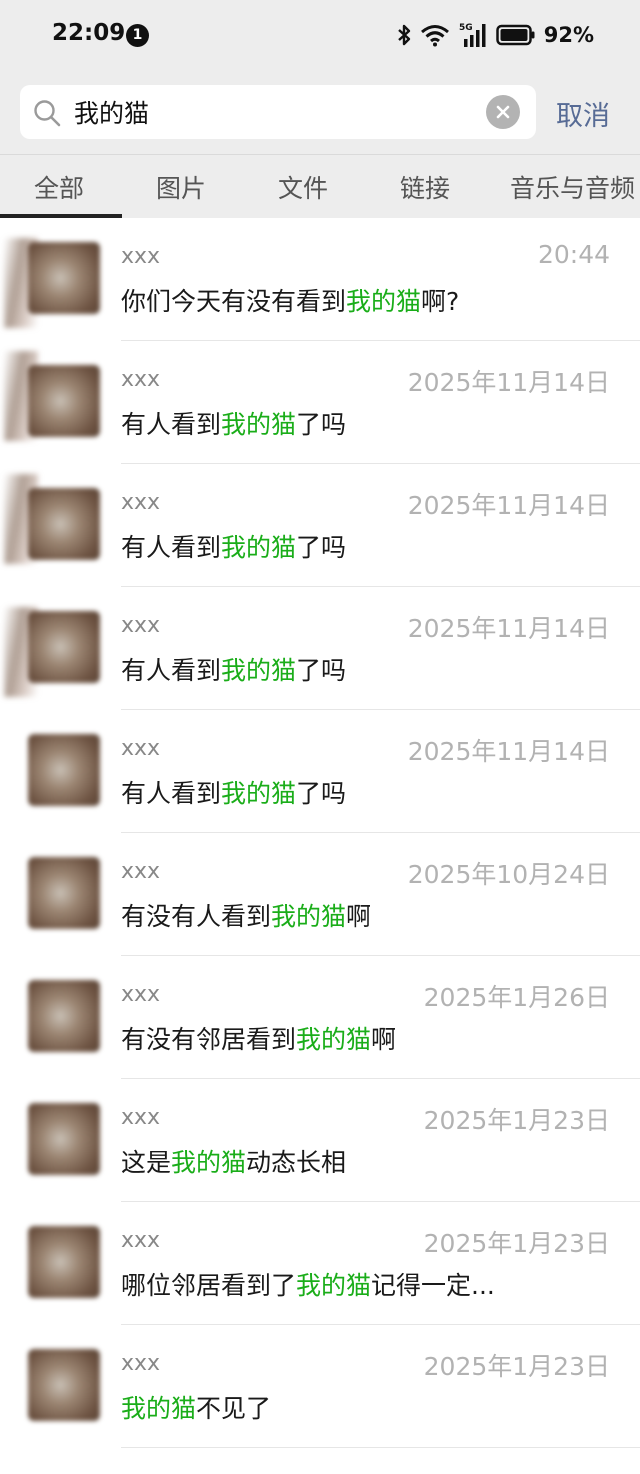  I want to click on close-icon, so click(503, 112).